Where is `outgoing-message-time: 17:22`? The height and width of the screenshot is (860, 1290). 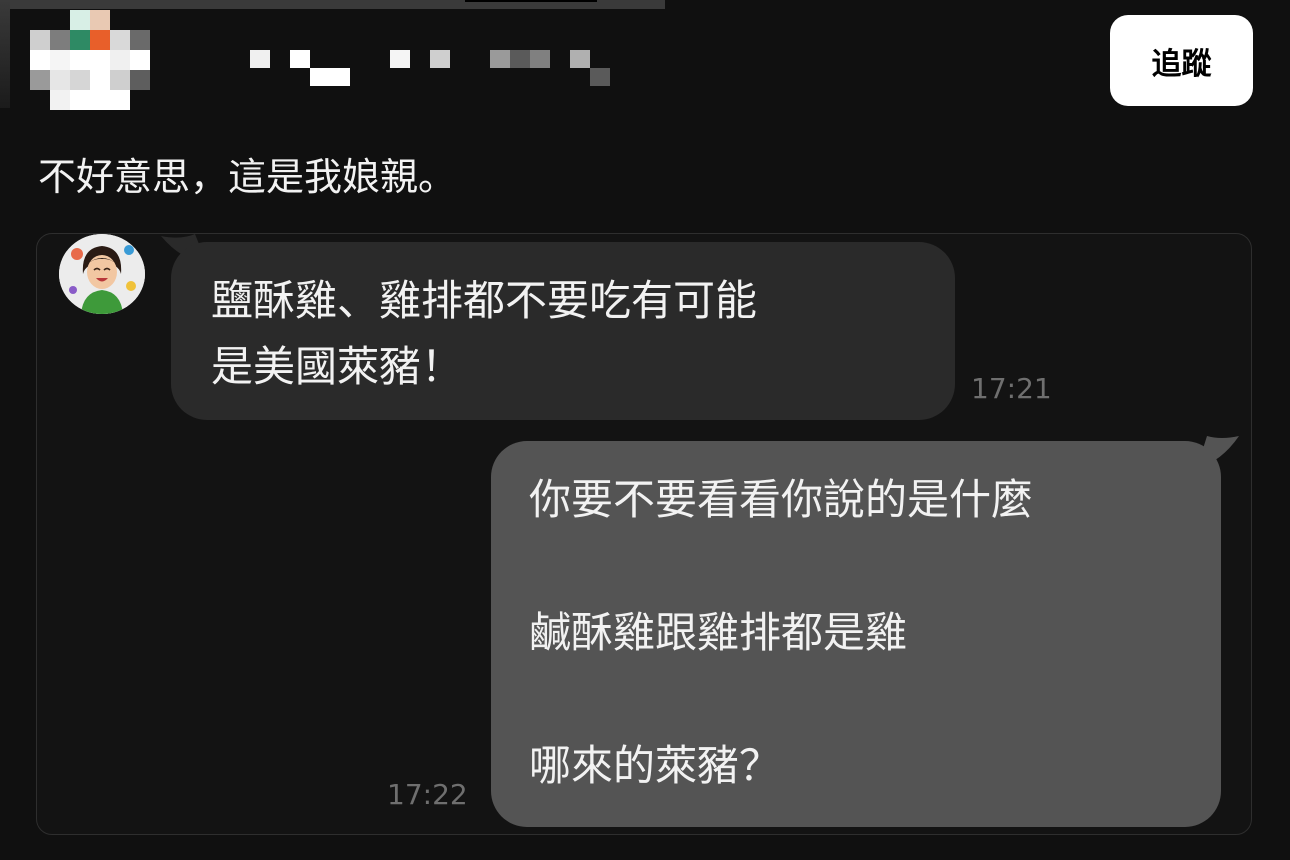 outgoing-message-time: 17:22 is located at coordinates (427, 794).